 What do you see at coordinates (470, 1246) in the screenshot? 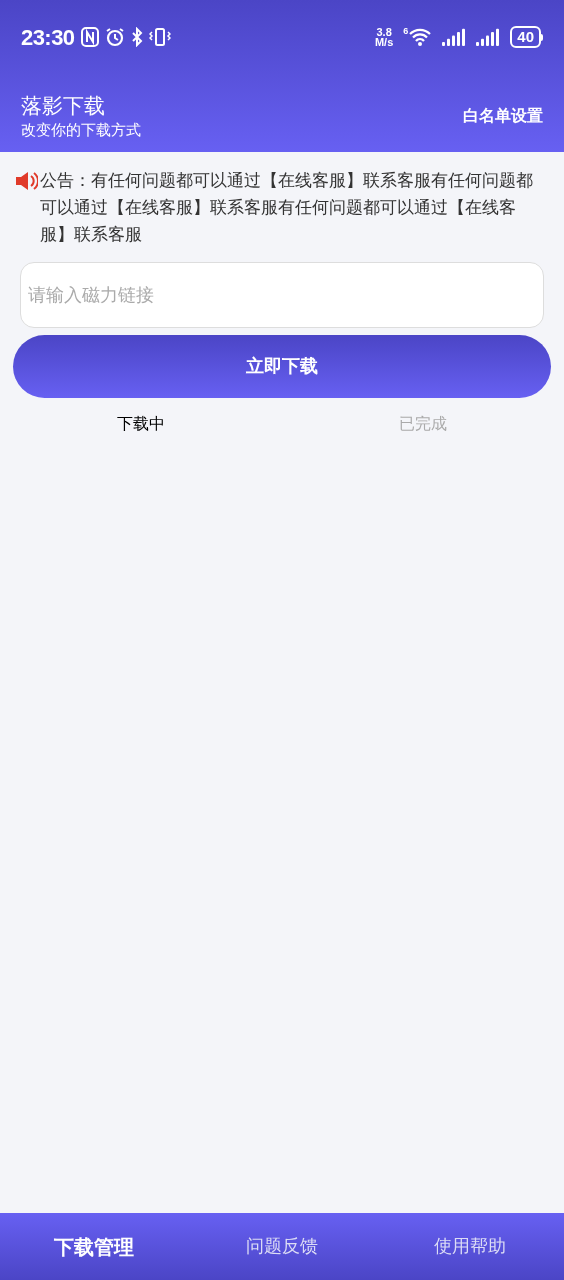
I see `nav-tab: 使用帮助` at bounding box center [470, 1246].